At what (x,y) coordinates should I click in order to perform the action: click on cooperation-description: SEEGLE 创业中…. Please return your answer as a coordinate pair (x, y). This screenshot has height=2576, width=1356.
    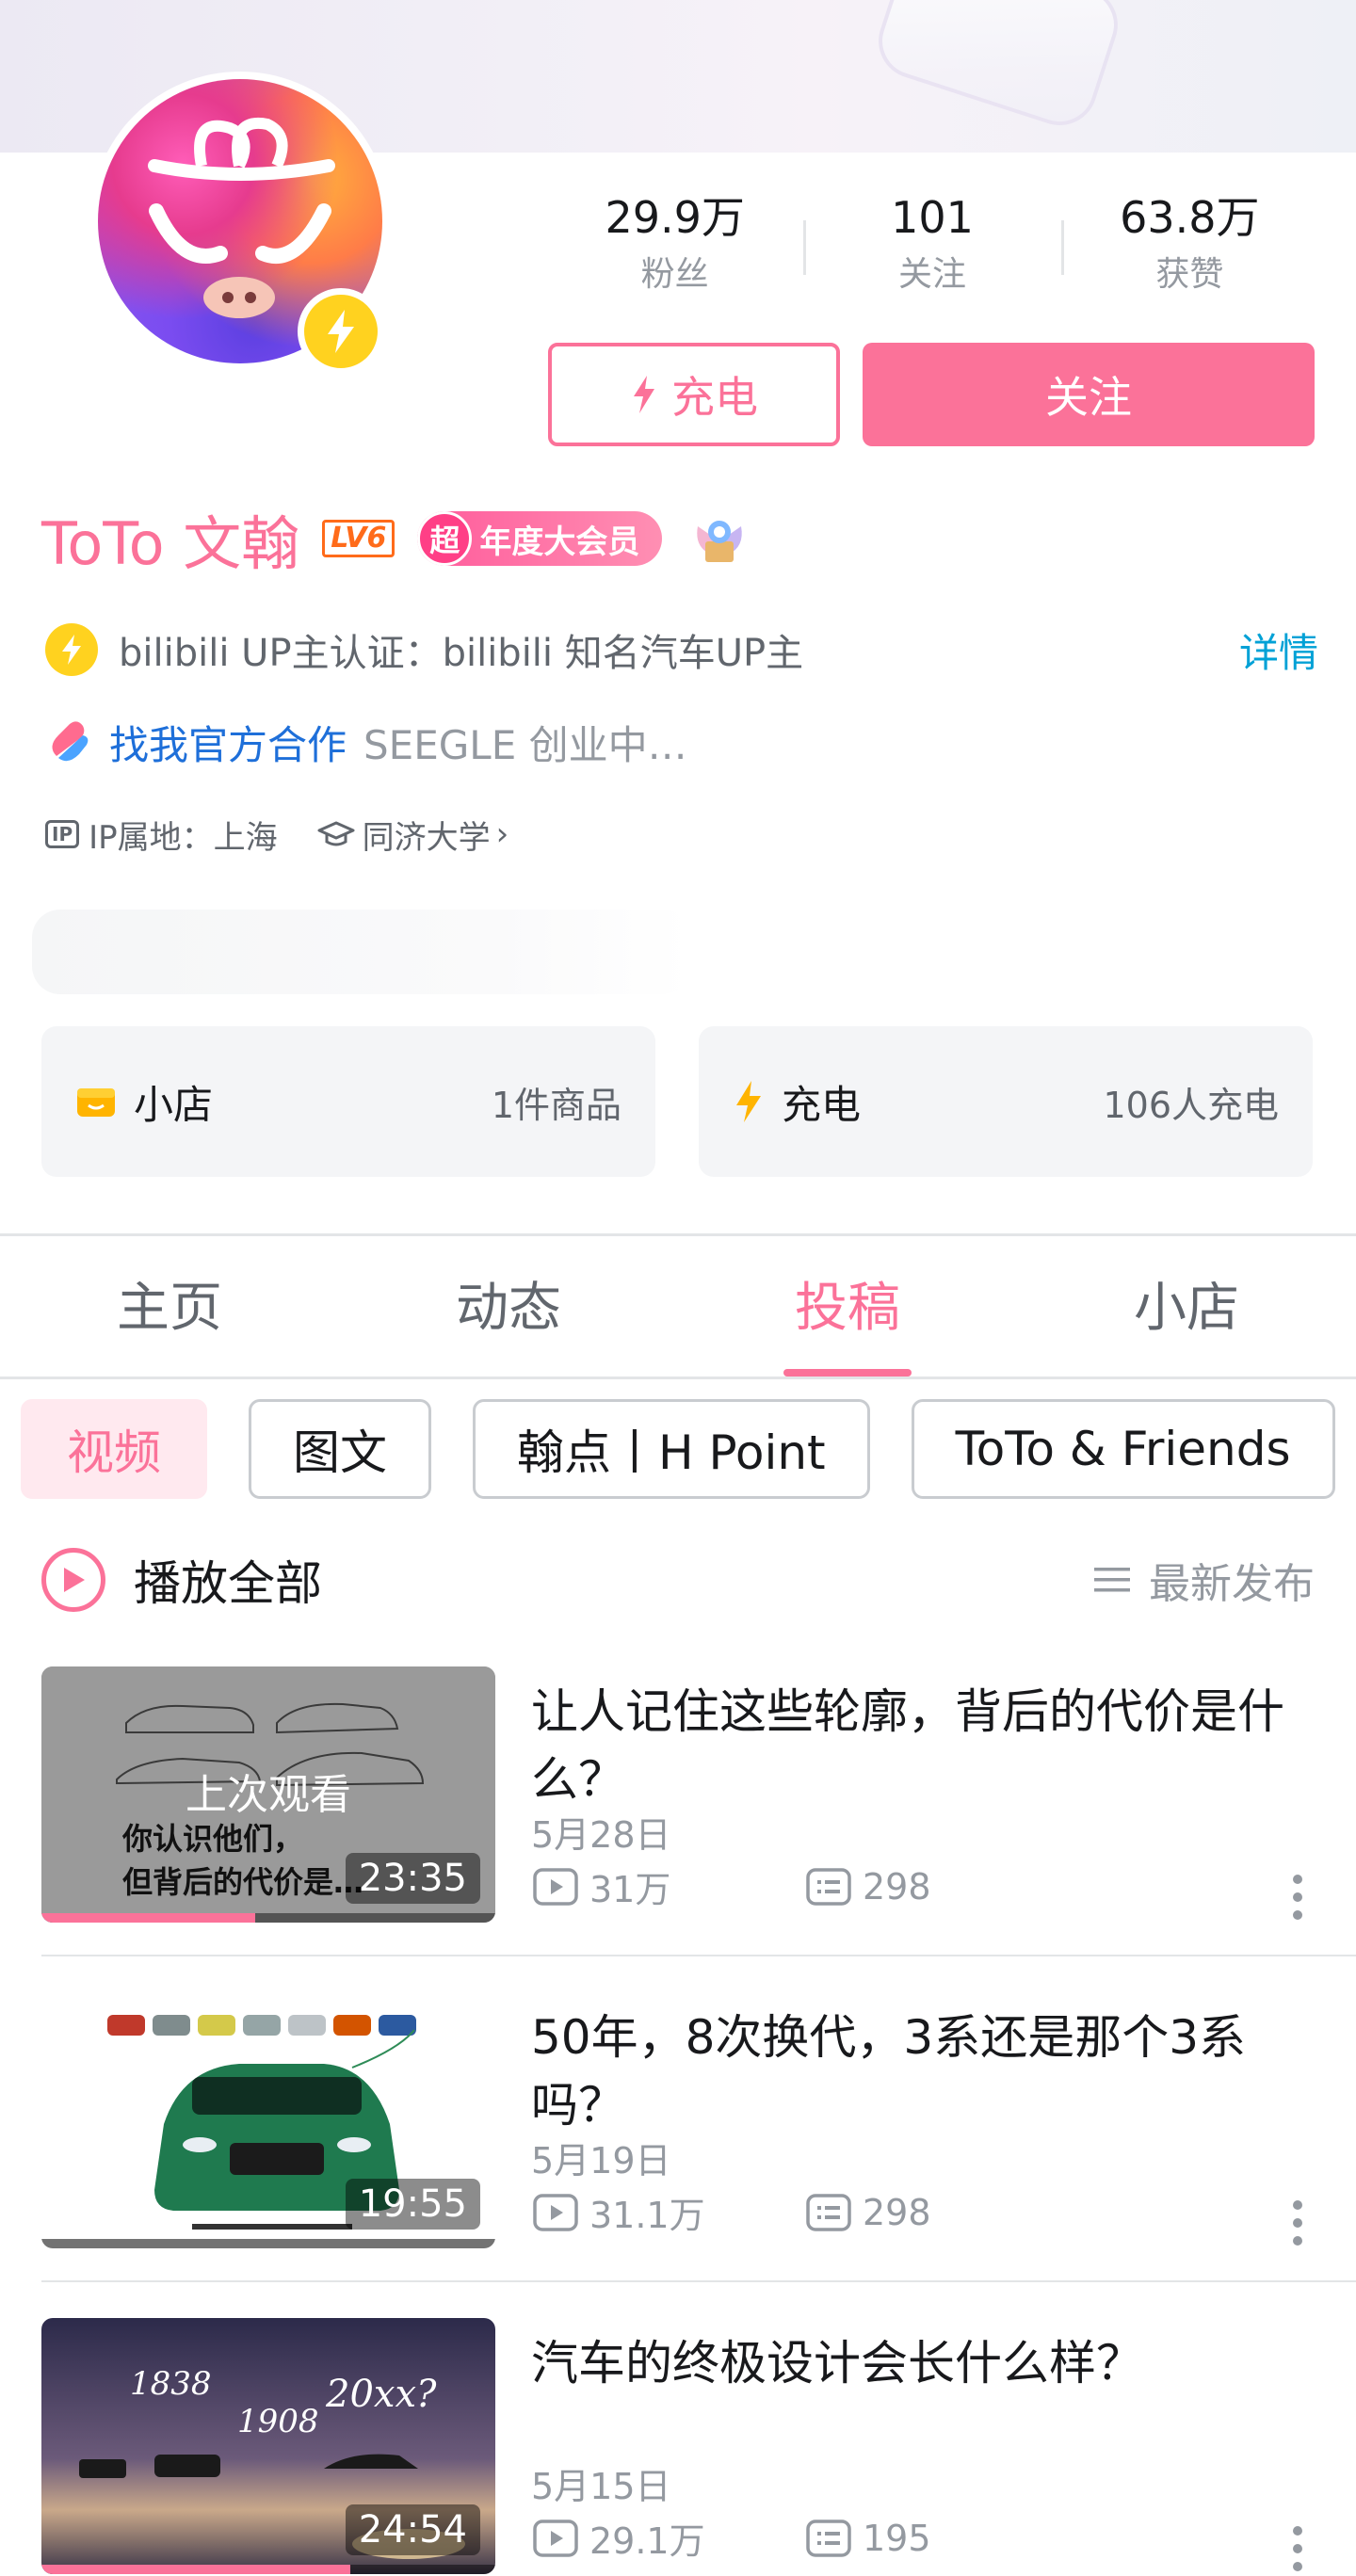
    Looking at the image, I should click on (525, 744).